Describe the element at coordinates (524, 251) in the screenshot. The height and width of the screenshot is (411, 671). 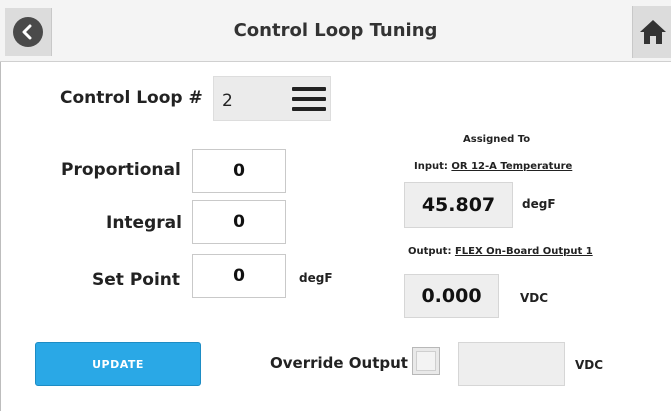
I see `output-target-link: FLEX On-Board Output 1` at that location.